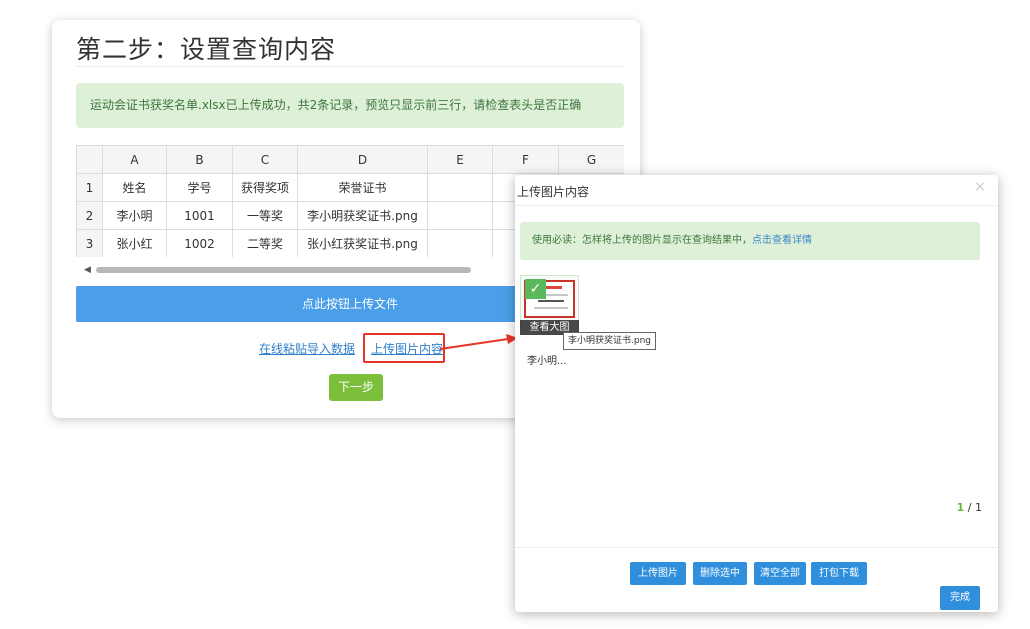 The width and height of the screenshot is (1030, 629). I want to click on dialog-title: 上传图片内容, so click(553, 192).